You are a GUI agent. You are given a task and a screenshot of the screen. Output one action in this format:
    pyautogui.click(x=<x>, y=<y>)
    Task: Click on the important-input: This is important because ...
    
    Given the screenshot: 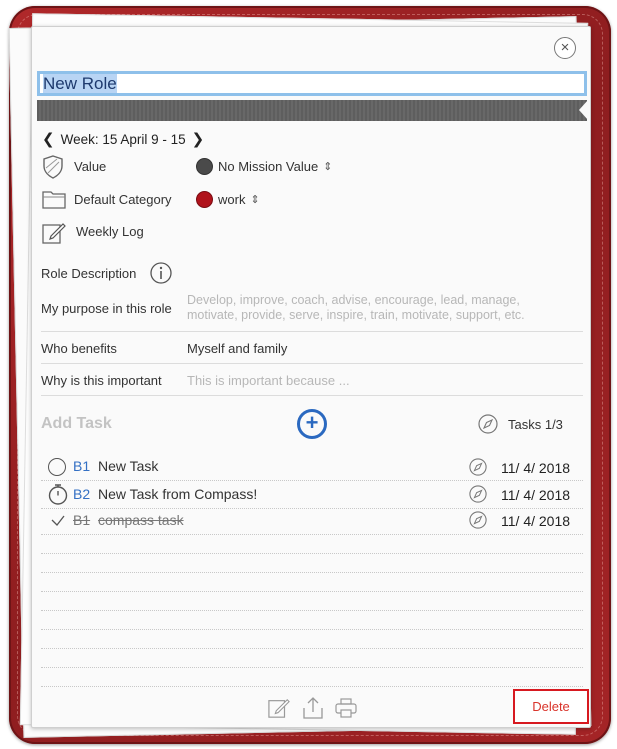 What is the action you would take?
    pyautogui.click(x=268, y=380)
    